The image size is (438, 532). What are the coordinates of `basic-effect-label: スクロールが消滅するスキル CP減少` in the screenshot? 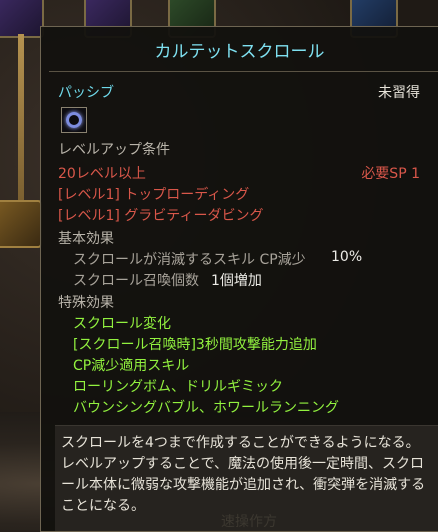 It's located at (189, 260).